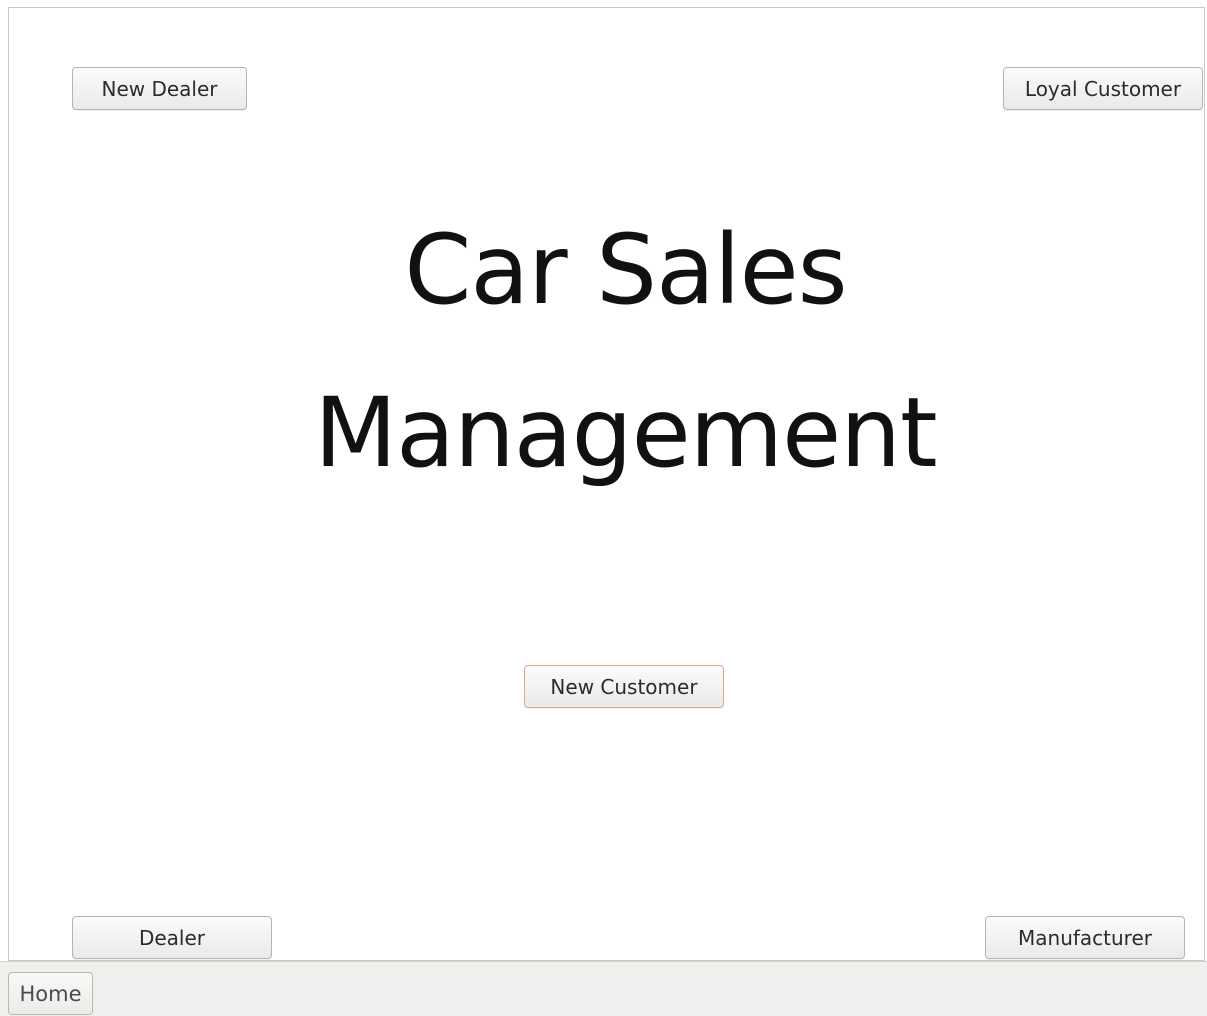  What do you see at coordinates (625, 433) in the screenshot?
I see `page-title-line-2: Management` at bounding box center [625, 433].